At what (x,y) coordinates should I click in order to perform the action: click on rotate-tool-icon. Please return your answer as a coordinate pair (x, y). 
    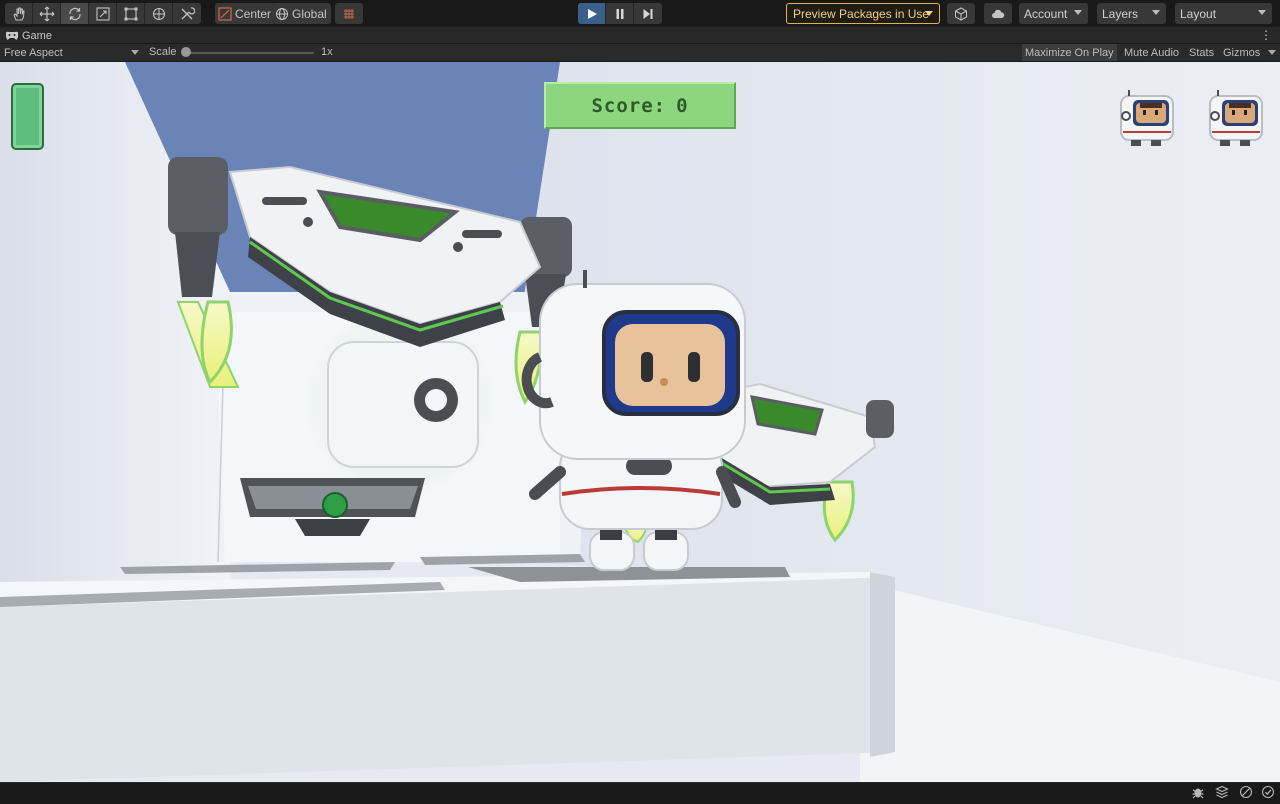
    Looking at the image, I should click on (75, 13).